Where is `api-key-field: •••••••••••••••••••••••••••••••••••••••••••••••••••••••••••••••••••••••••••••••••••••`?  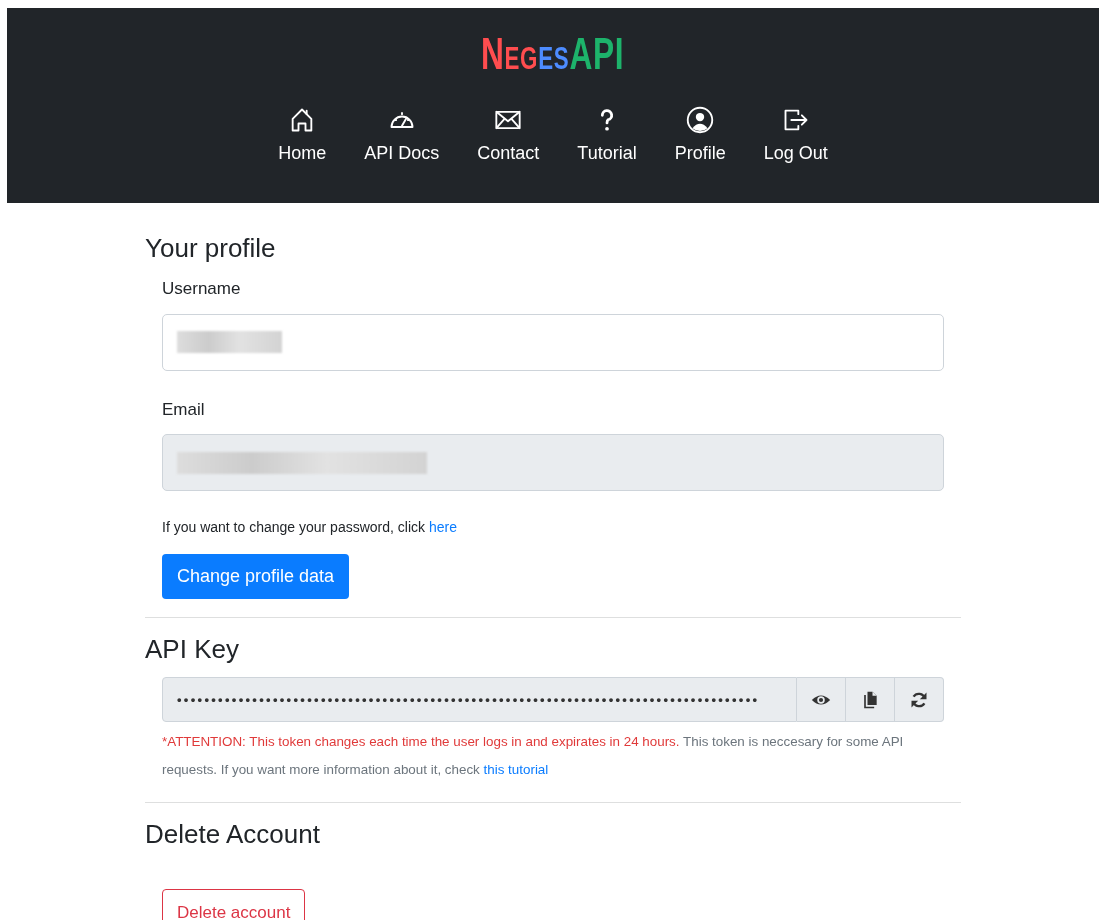
api-key-field: ••••••••••••••••••••••••••••••••••••••••••••••••••••••••••••••••••••••••••••••••••••• is located at coordinates (479, 700).